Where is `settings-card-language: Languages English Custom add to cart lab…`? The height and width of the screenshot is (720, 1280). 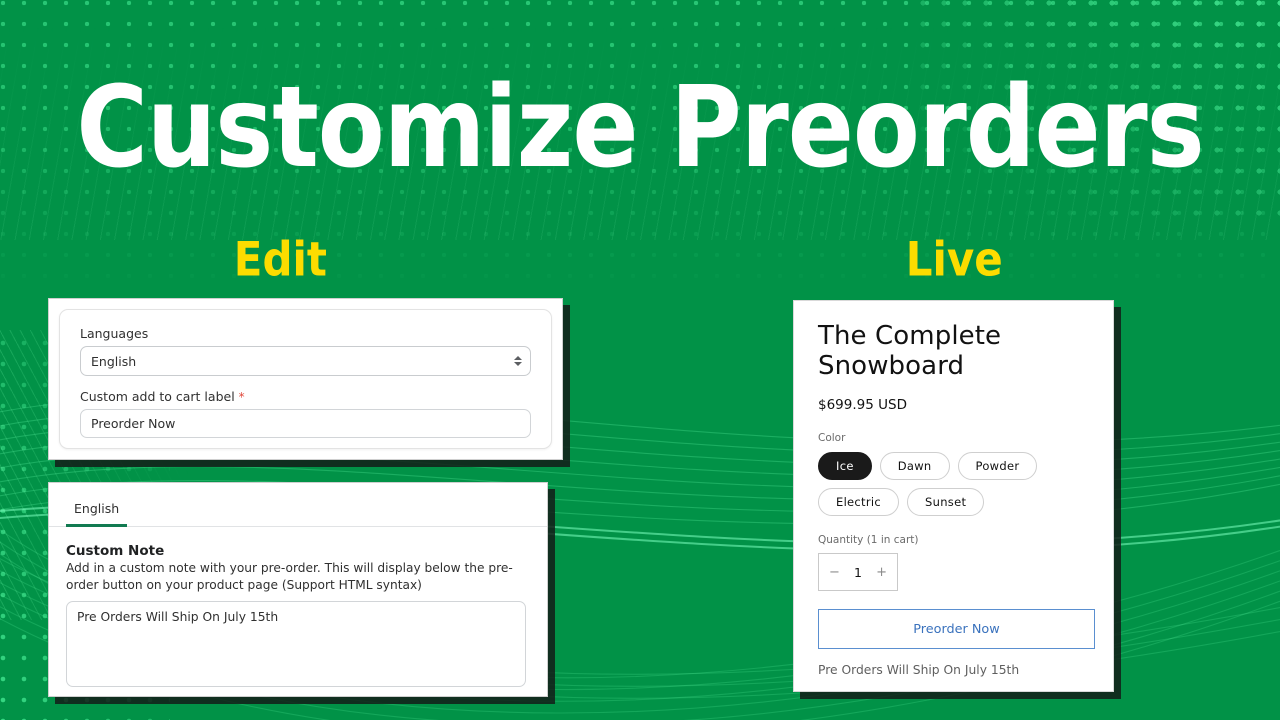
settings-card-language: Languages English Custom add to cart lab… is located at coordinates (305, 379).